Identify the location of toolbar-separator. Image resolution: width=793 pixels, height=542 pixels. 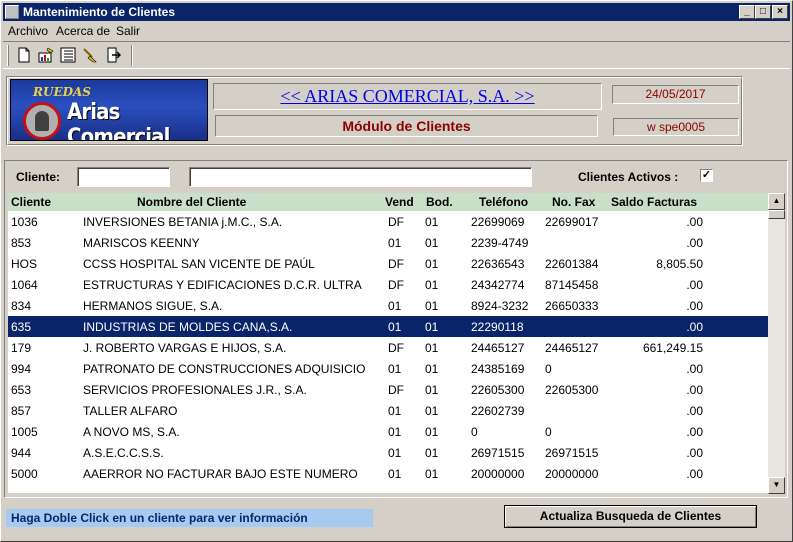
(132, 55).